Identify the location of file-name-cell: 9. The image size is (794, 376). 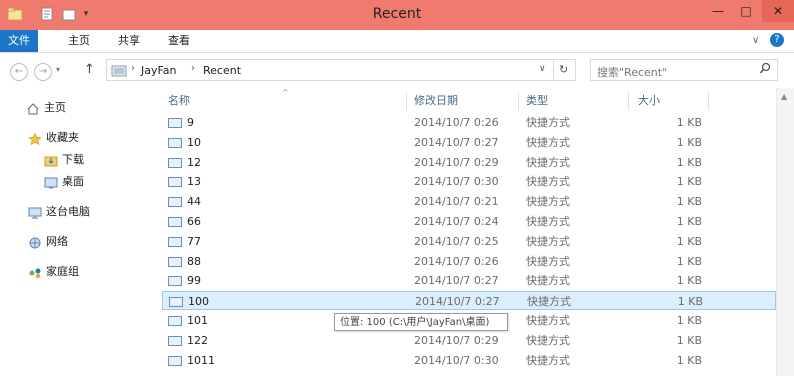
(181, 122).